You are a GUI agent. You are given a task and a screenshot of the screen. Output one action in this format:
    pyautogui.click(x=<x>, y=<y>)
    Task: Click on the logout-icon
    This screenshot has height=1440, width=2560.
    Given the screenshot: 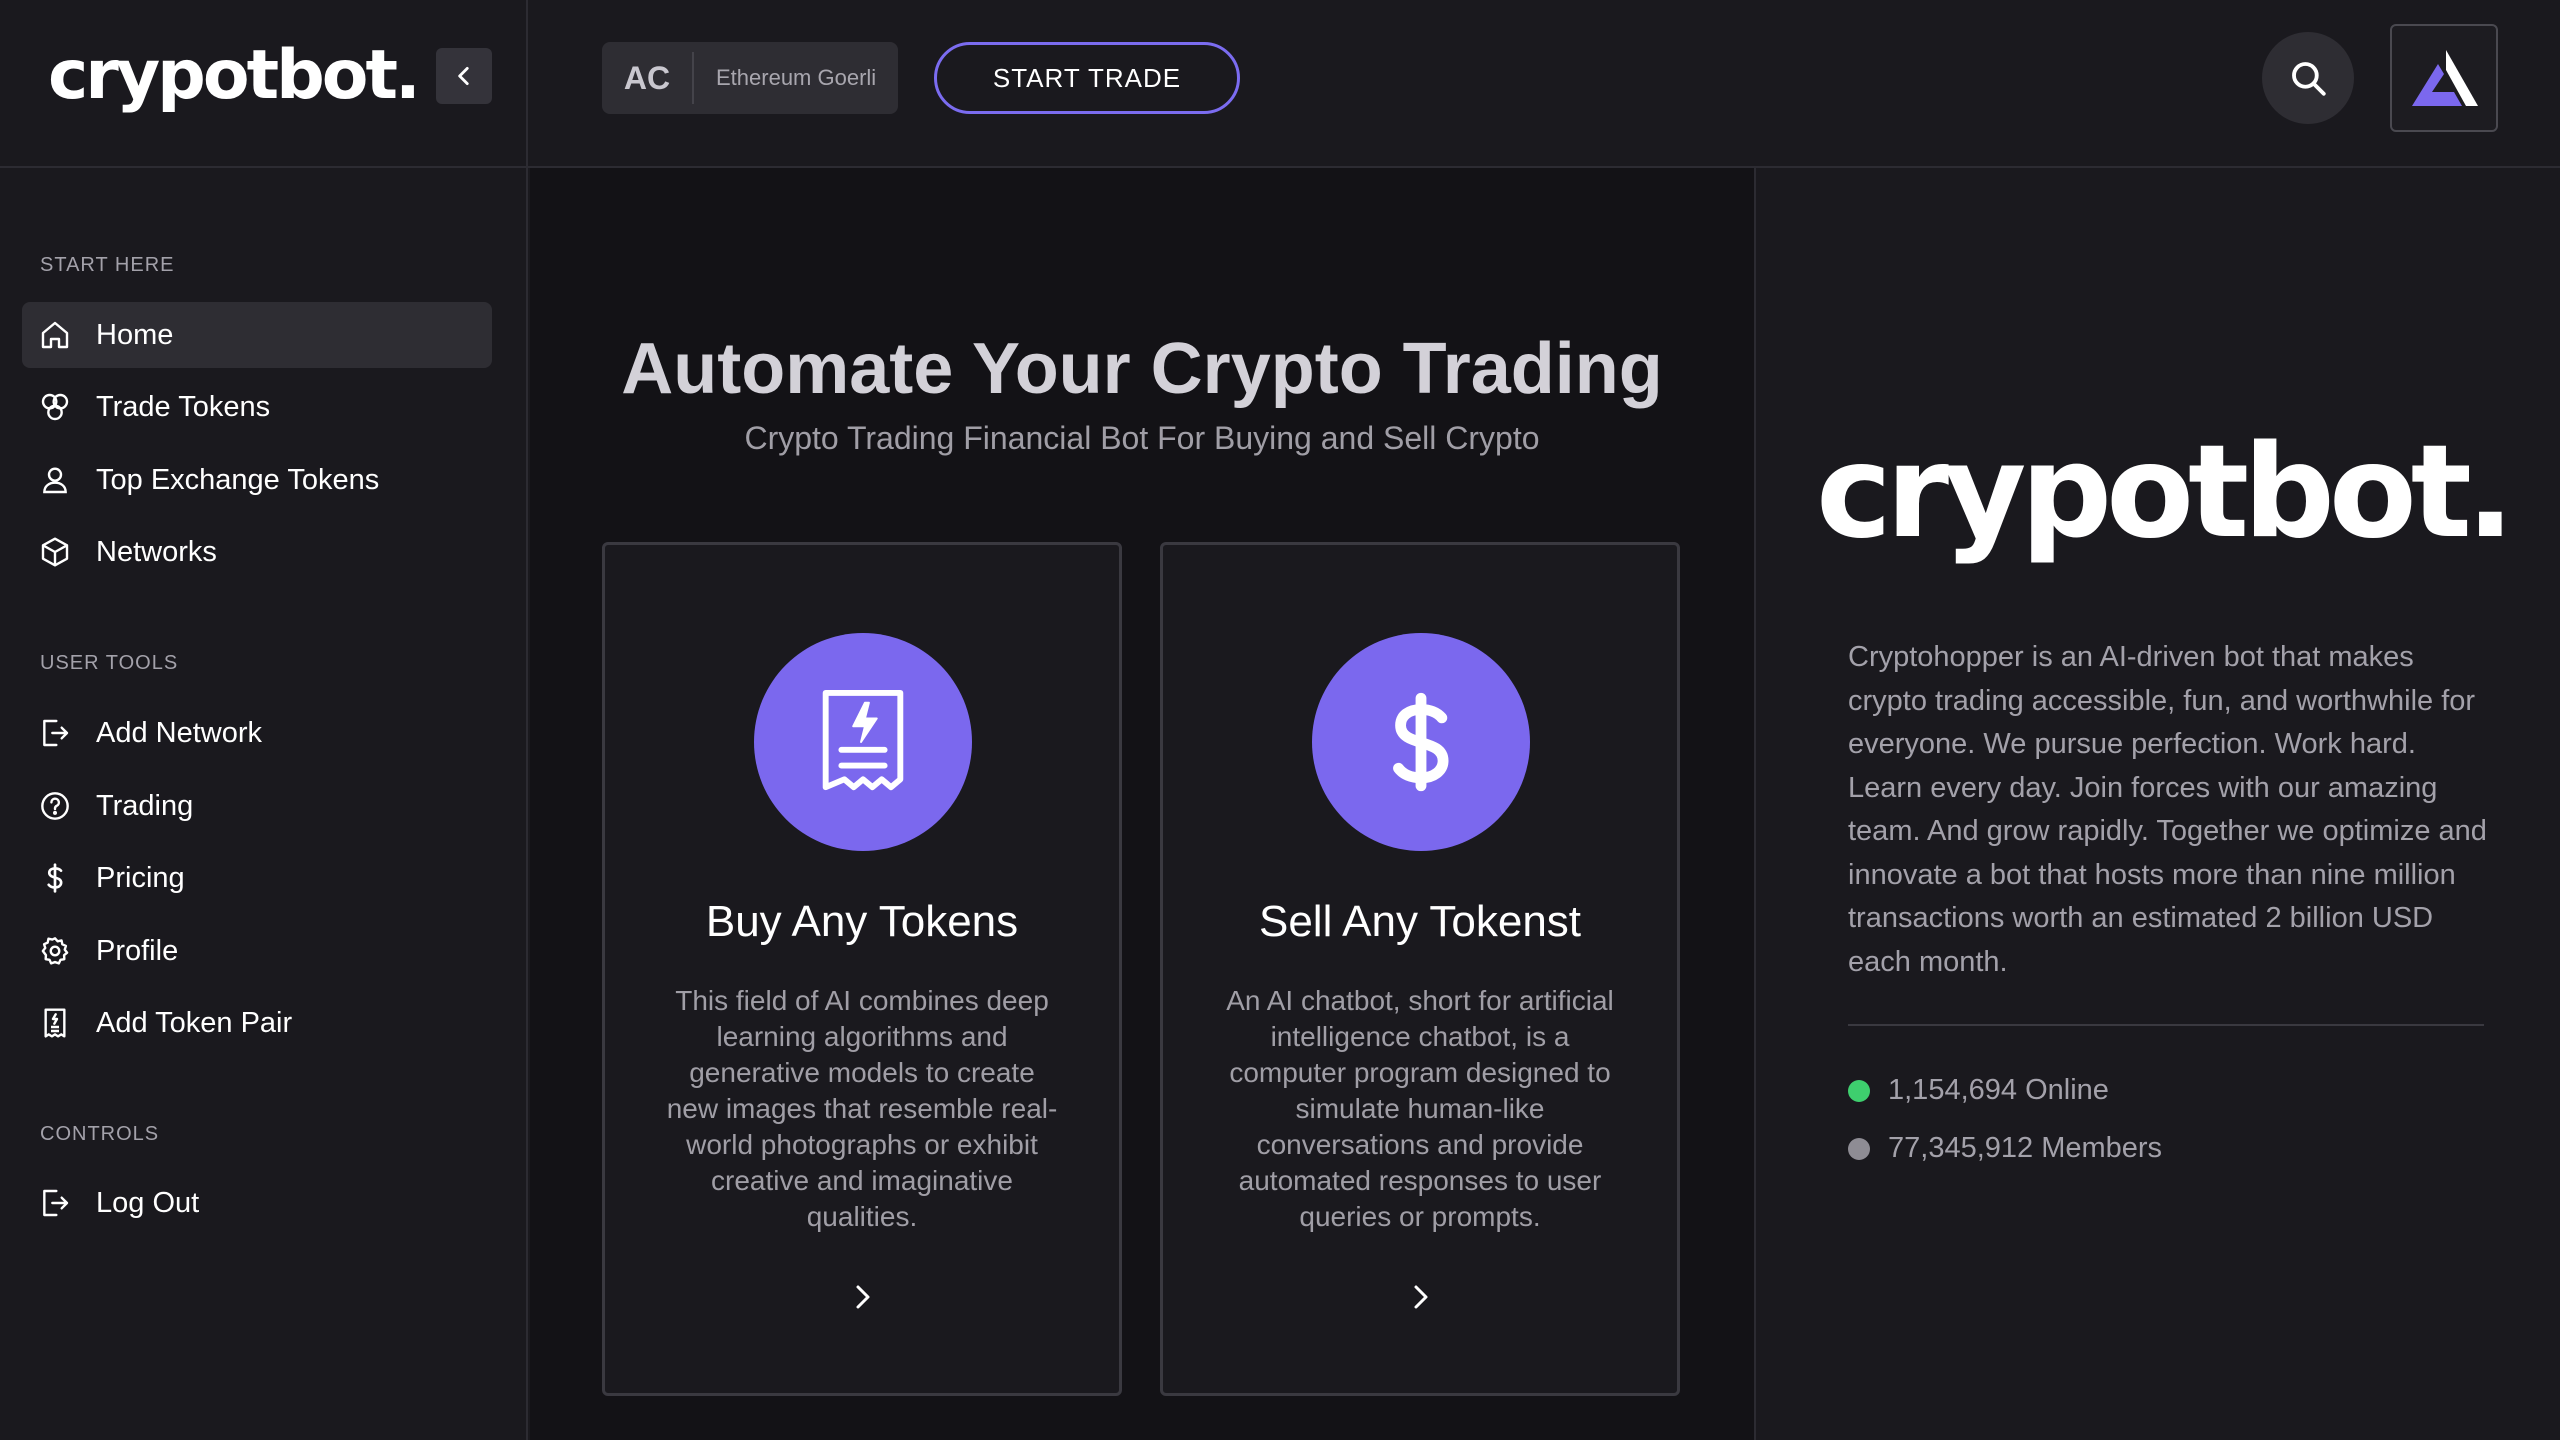 What is the action you would take?
    pyautogui.click(x=55, y=1203)
    